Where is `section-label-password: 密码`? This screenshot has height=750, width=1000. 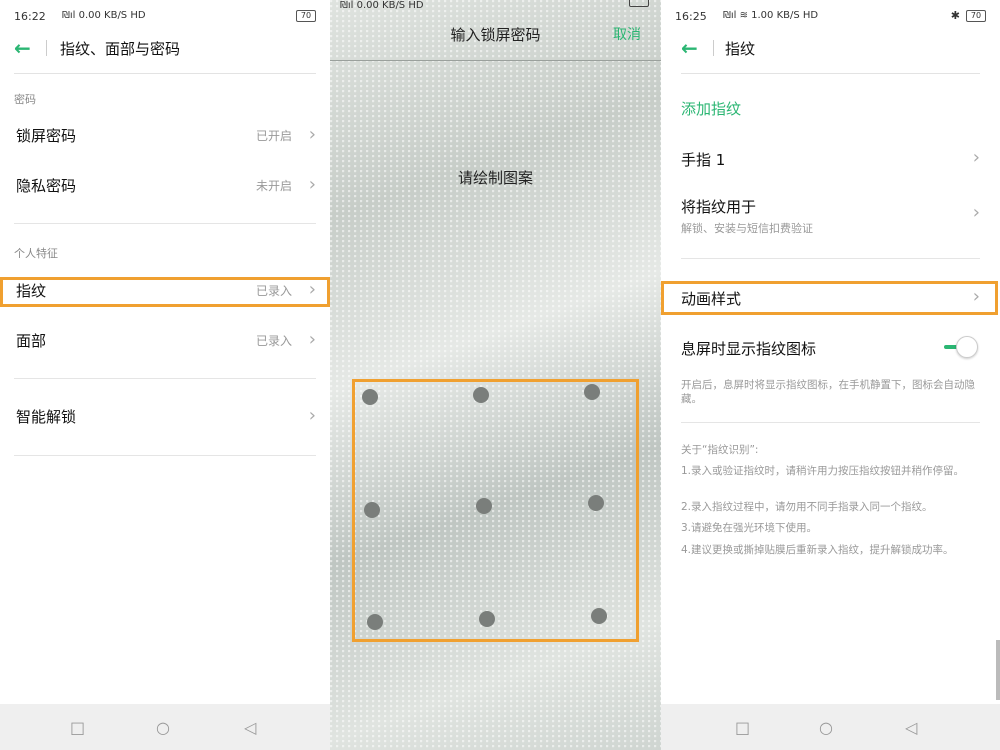
section-label-password: 密码 is located at coordinates (25, 99).